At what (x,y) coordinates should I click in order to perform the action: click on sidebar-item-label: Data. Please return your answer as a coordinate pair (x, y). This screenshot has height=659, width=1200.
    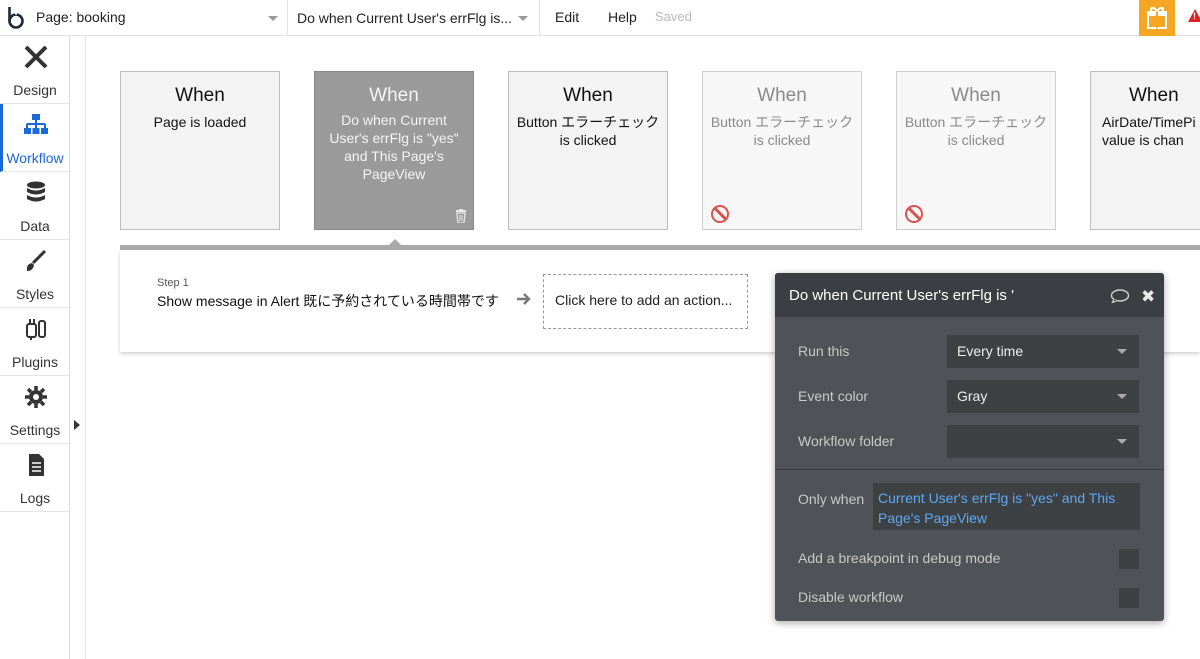
    Looking at the image, I should click on (35, 226).